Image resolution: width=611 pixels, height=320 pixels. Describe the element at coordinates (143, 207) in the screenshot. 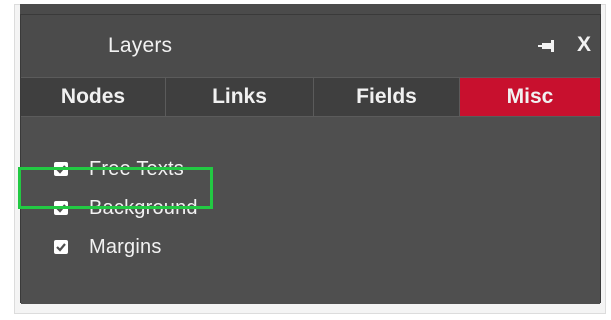

I see `background-label: Background` at that location.